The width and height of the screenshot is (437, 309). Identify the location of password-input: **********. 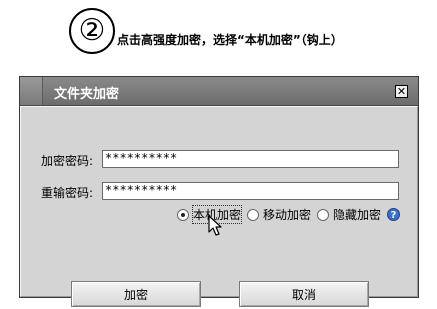
(250, 159).